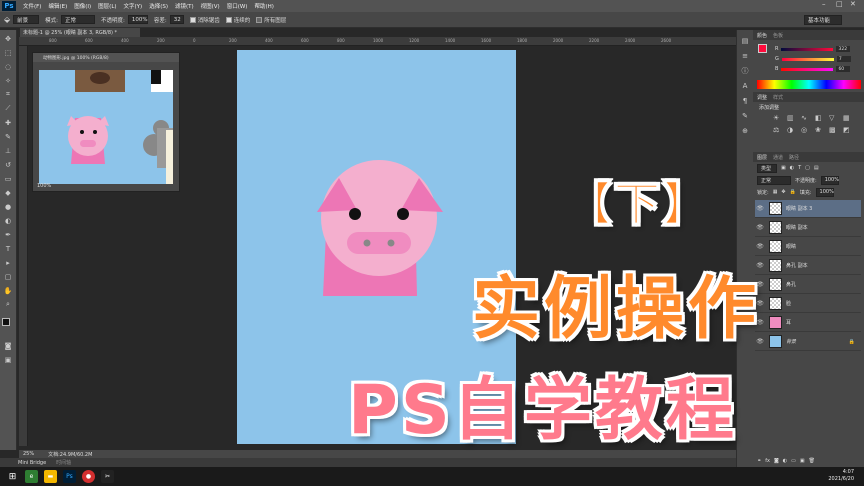 The height and width of the screenshot is (486, 864). I want to click on foreground-color-swatch, so click(6, 322).